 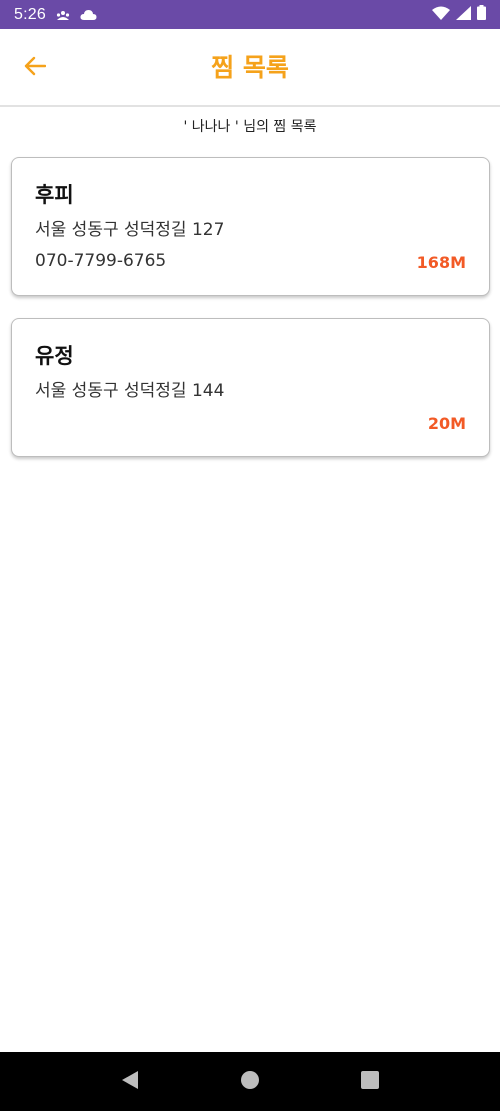 I want to click on navigation-bar, so click(x=250, y=1081).